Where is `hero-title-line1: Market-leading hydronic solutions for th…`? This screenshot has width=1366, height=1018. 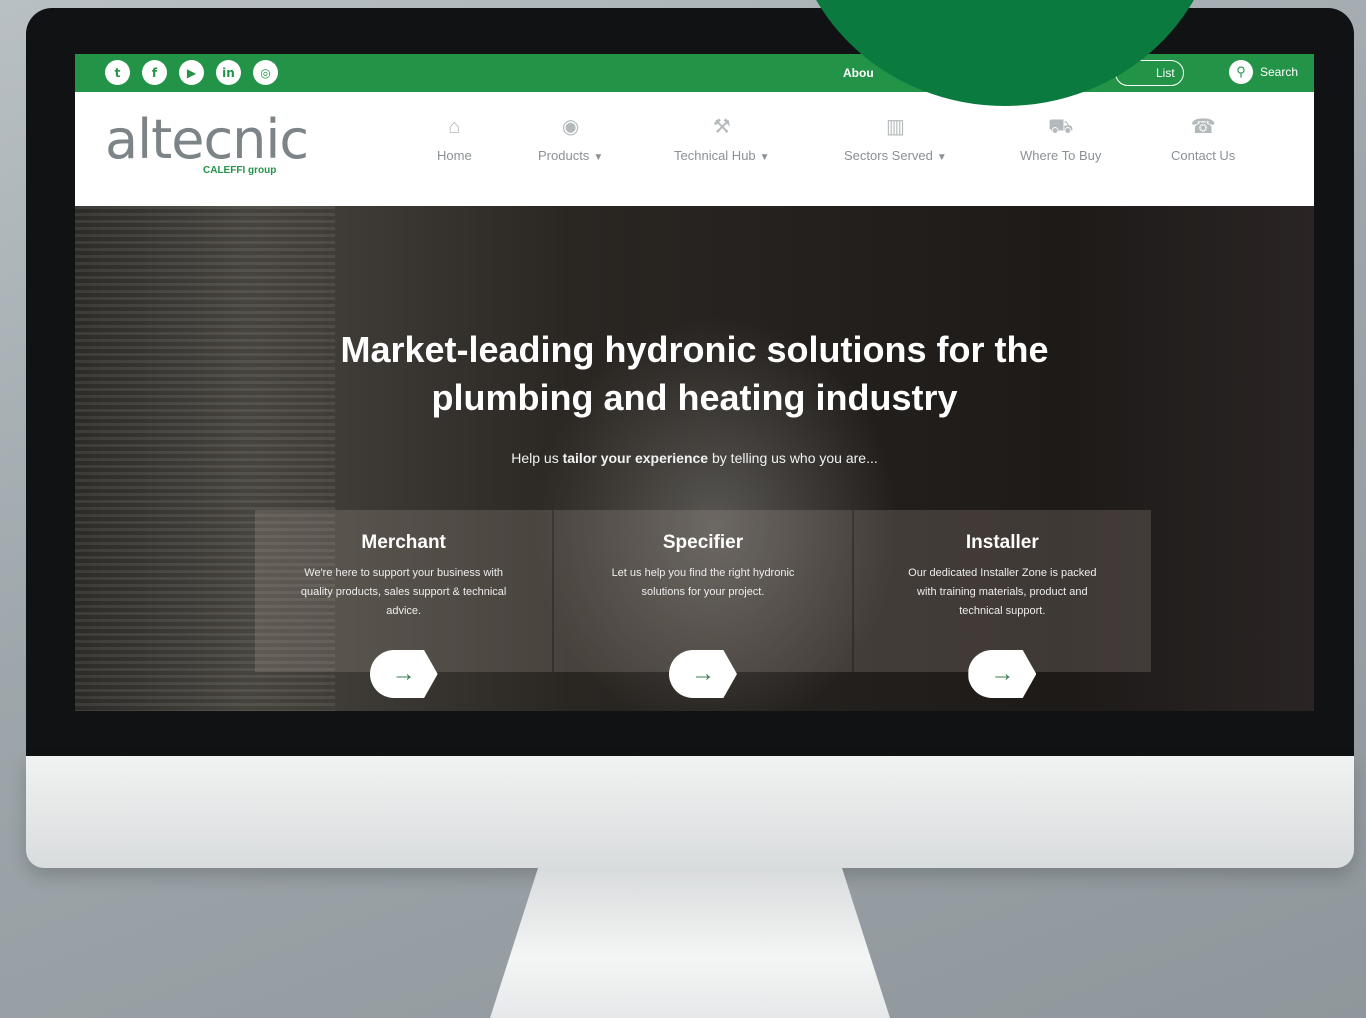
hero-title-line1: Market-leading hydronic solutions for th… is located at coordinates (694, 349).